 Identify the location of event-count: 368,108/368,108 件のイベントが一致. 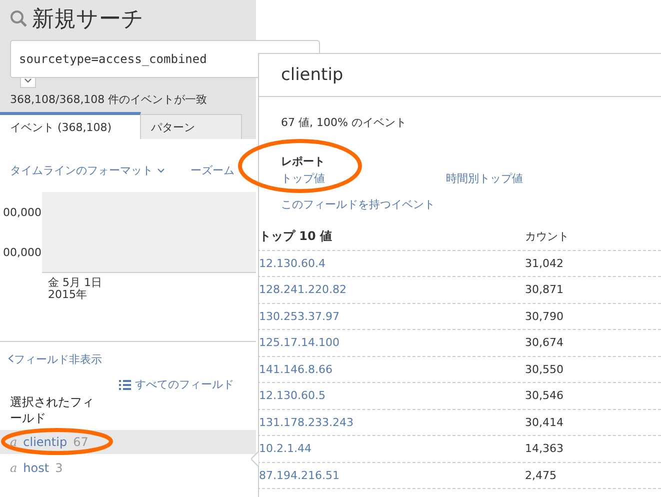
(109, 99).